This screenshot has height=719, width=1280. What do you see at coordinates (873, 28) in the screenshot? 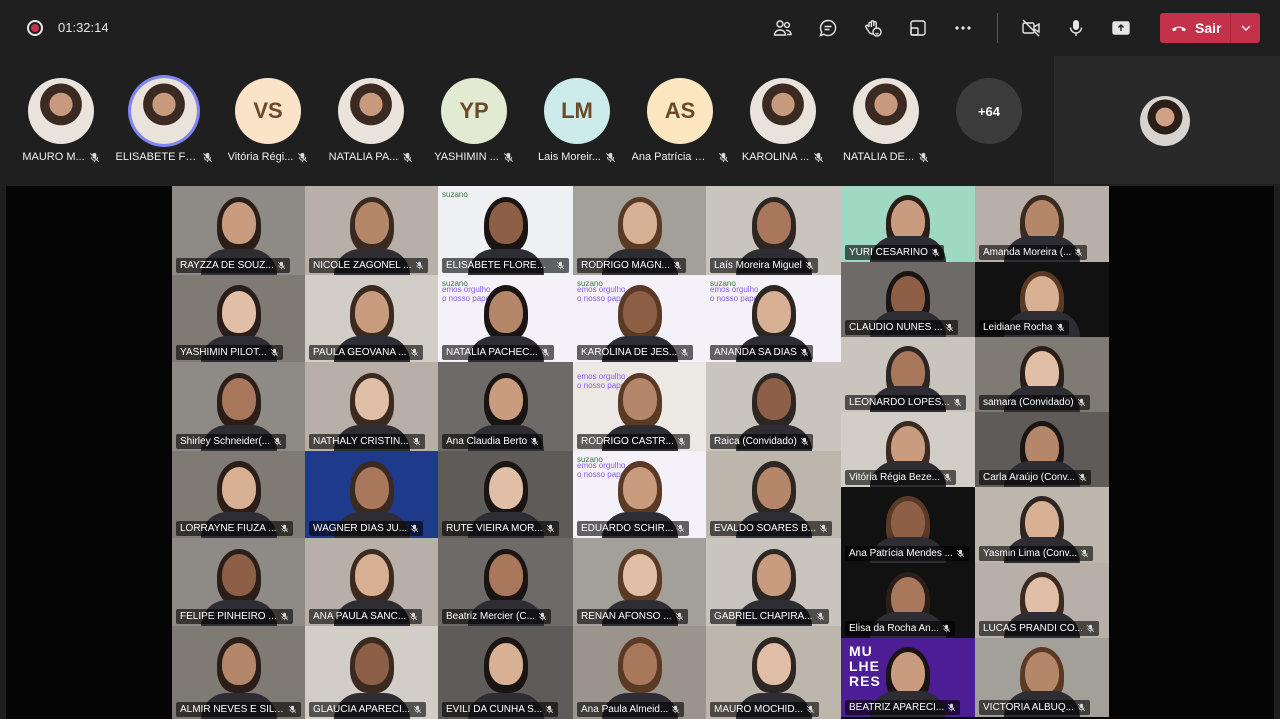
I see `reactions-icon` at bounding box center [873, 28].